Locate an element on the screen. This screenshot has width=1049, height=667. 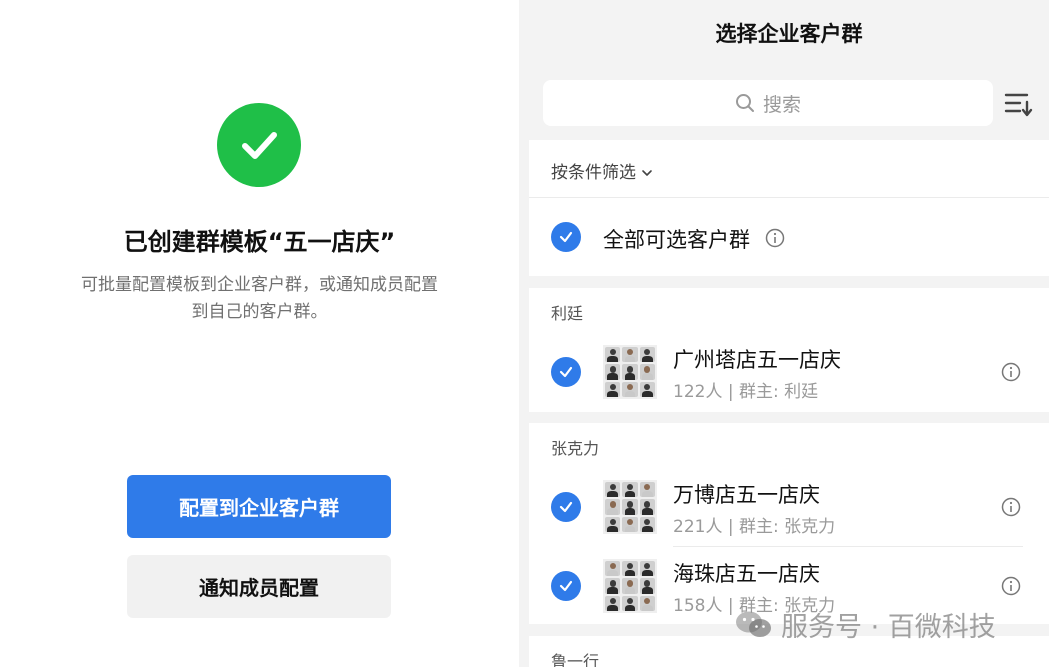
watermark: 服务号 · 百微科技 is located at coordinates (865, 624).